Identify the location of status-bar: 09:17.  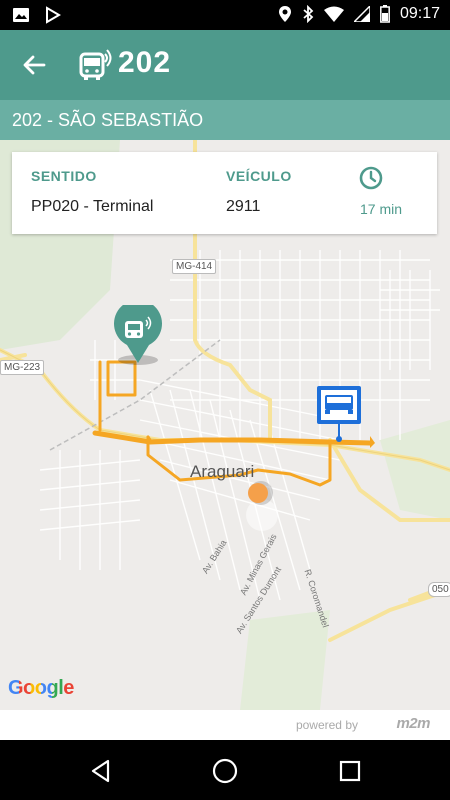
(225, 15).